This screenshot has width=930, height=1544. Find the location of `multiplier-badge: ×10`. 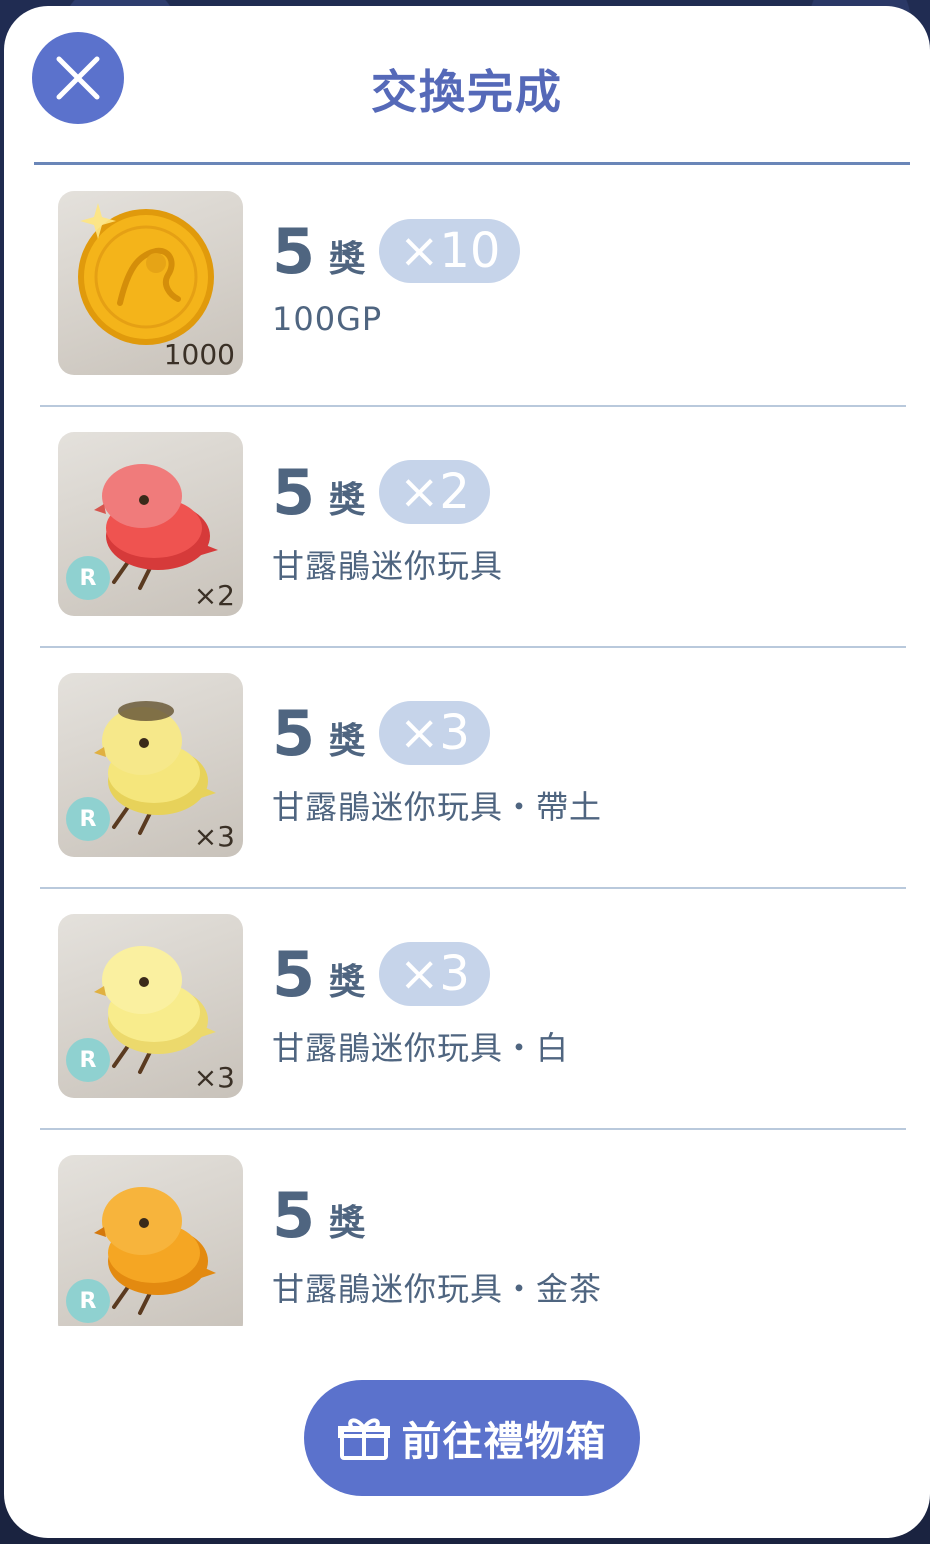

multiplier-badge: ×10 is located at coordinates (450, 251).